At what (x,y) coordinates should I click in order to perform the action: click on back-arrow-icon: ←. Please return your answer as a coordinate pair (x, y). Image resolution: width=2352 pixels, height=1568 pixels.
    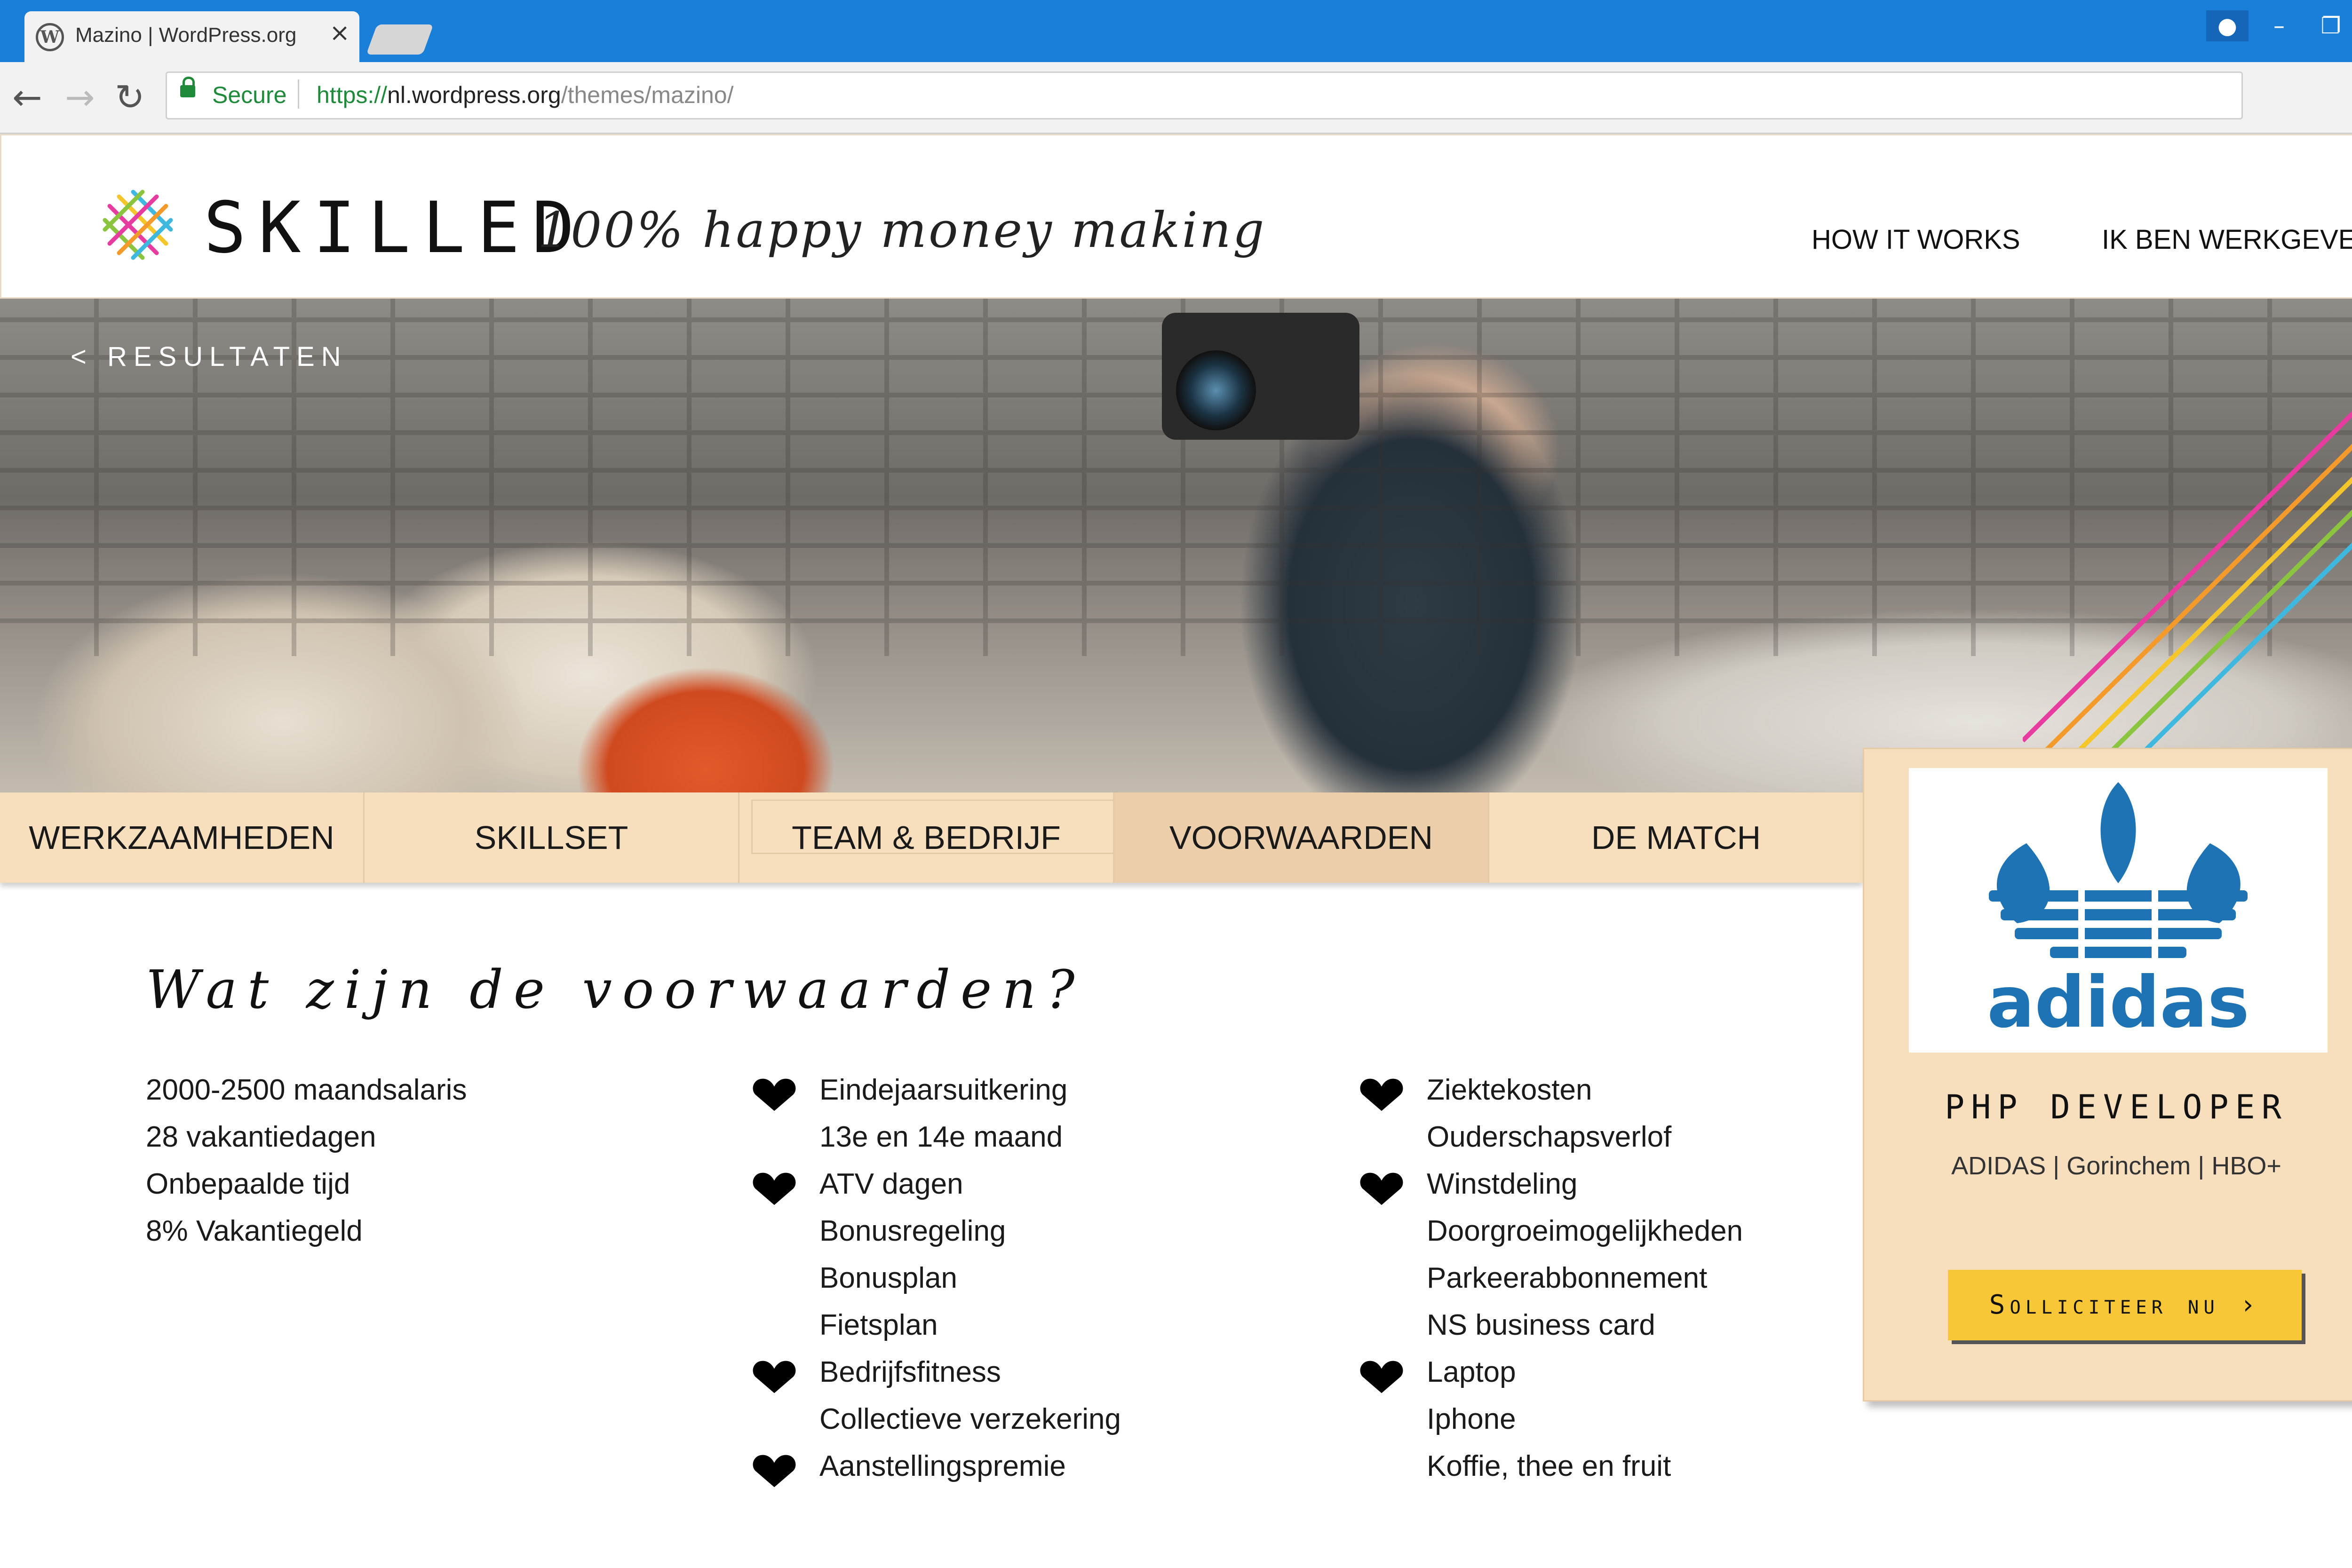
    Looking at the image, I should click on (27, 97).